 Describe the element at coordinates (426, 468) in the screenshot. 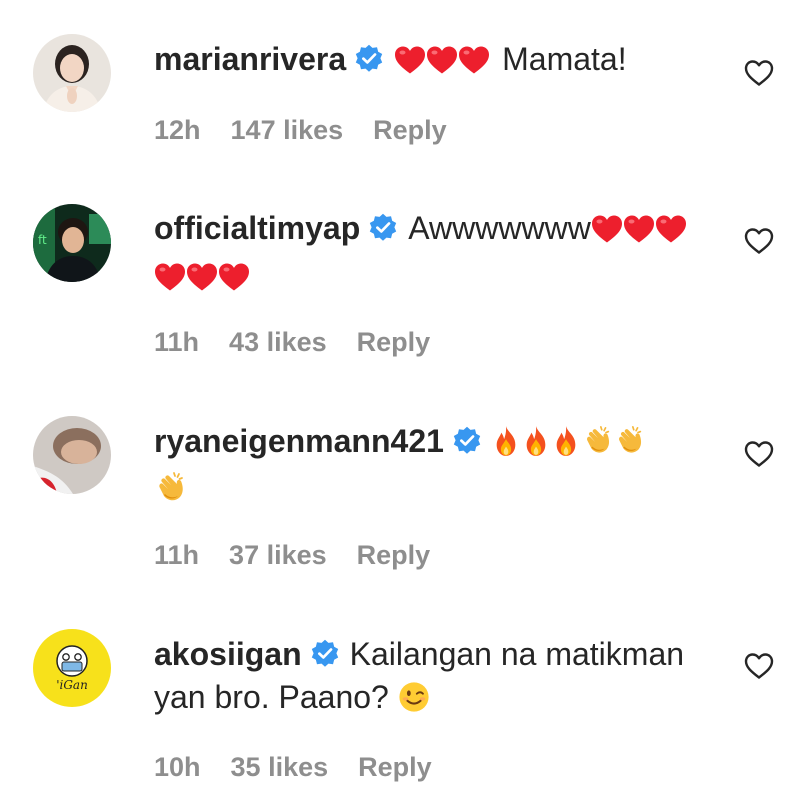

I see `comment-text: ryaneigenmann421` at that location.